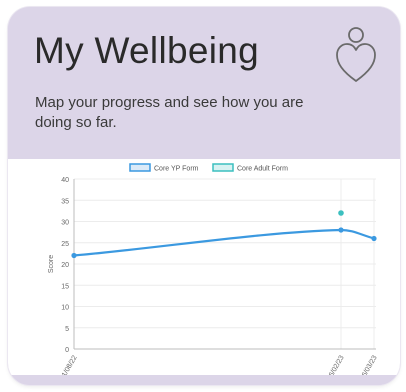 This screenshot has width=406, height=392. Describe the element at coordinates (67, 329) in the screenshot. I see `y-tick-label: 5` at that location.